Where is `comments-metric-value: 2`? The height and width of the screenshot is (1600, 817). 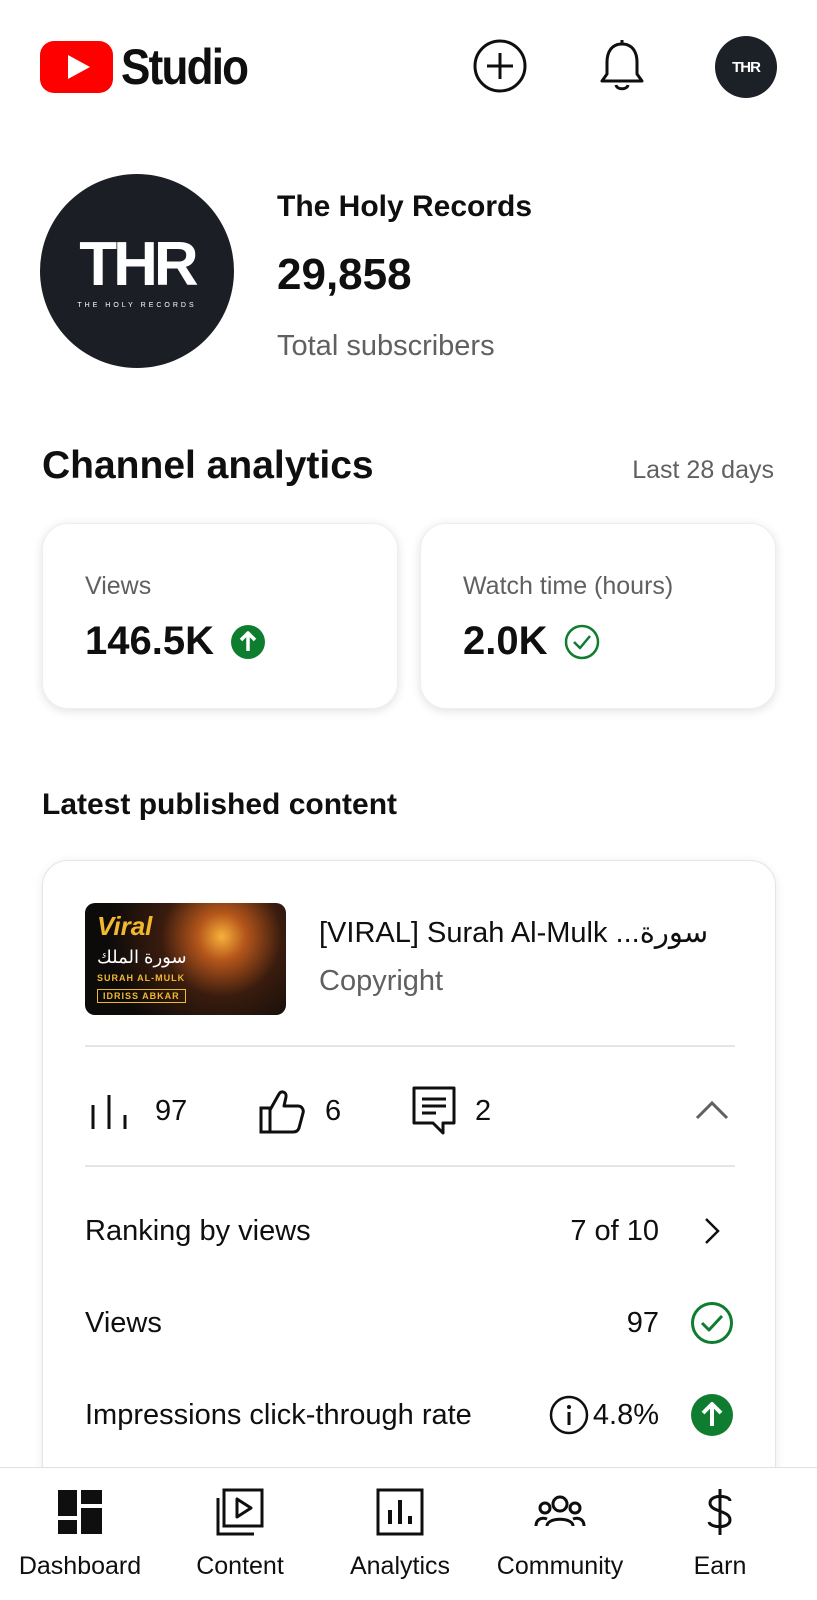
comments-metric-value: 2 is located at coordinates (483, 1110).